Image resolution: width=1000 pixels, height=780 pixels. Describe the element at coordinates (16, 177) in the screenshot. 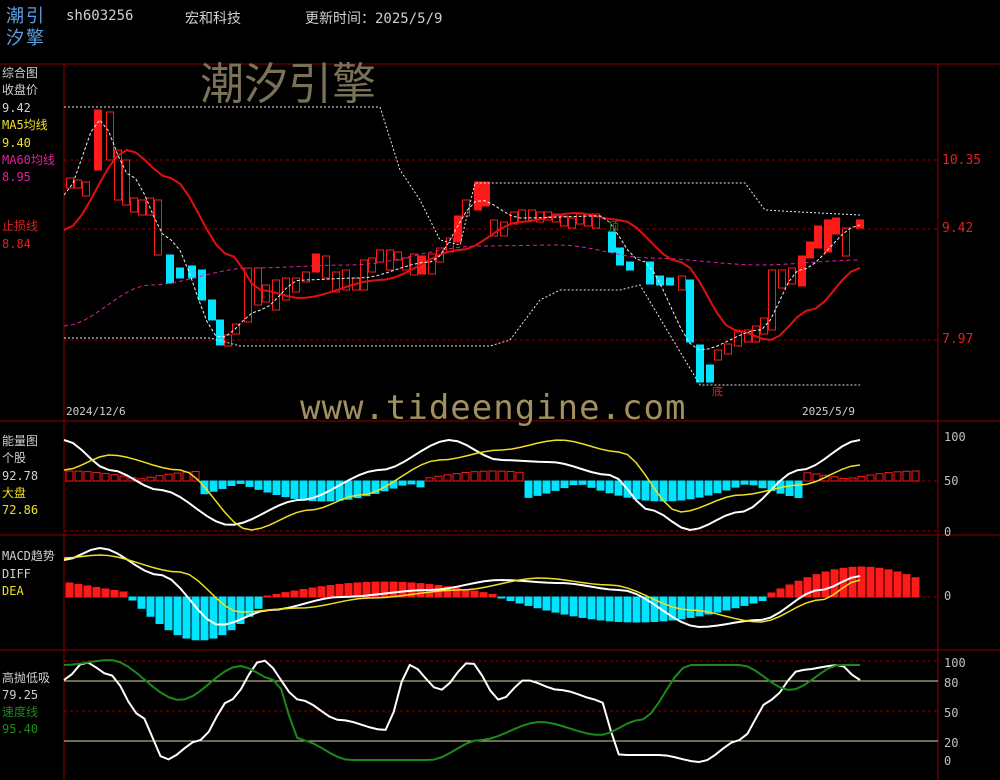

I see `ma60-value: 8.95` at that location.